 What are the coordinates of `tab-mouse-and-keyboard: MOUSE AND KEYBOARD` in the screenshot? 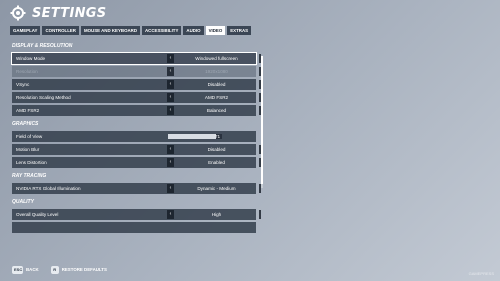 It's located at (110, 30).